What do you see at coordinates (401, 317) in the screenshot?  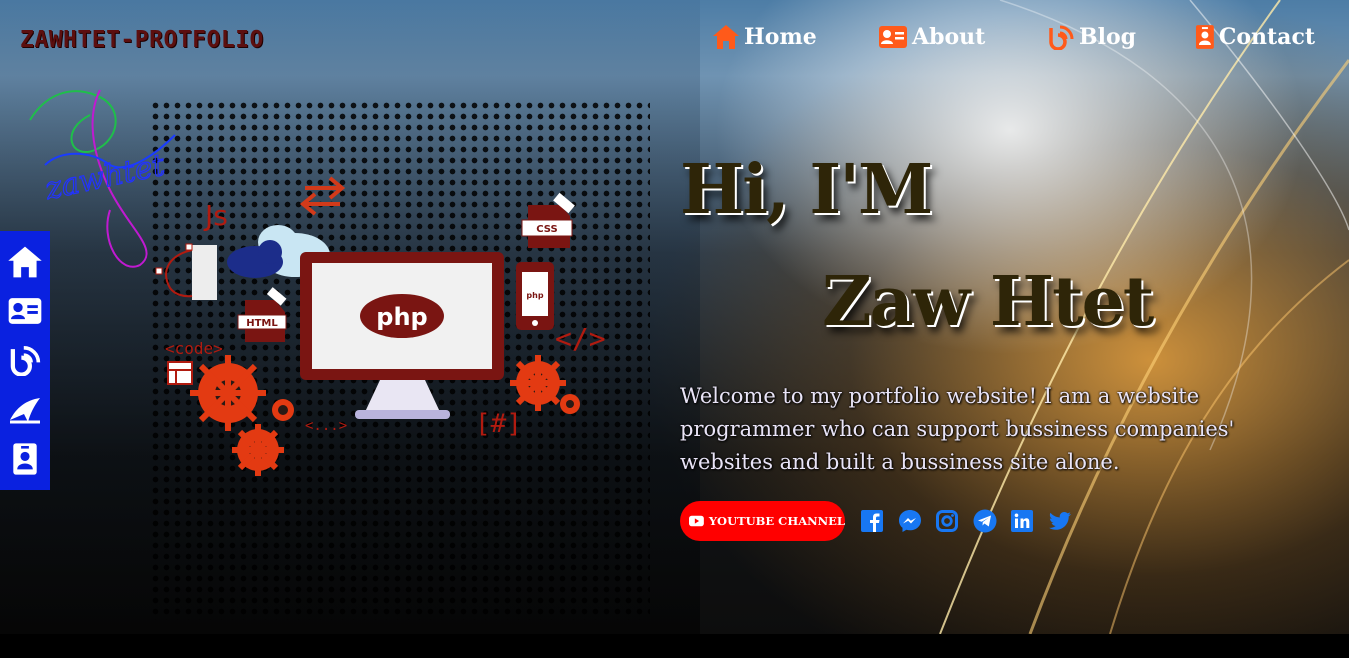 I see `php-logo-text: php` at bounding box center [401, 317].